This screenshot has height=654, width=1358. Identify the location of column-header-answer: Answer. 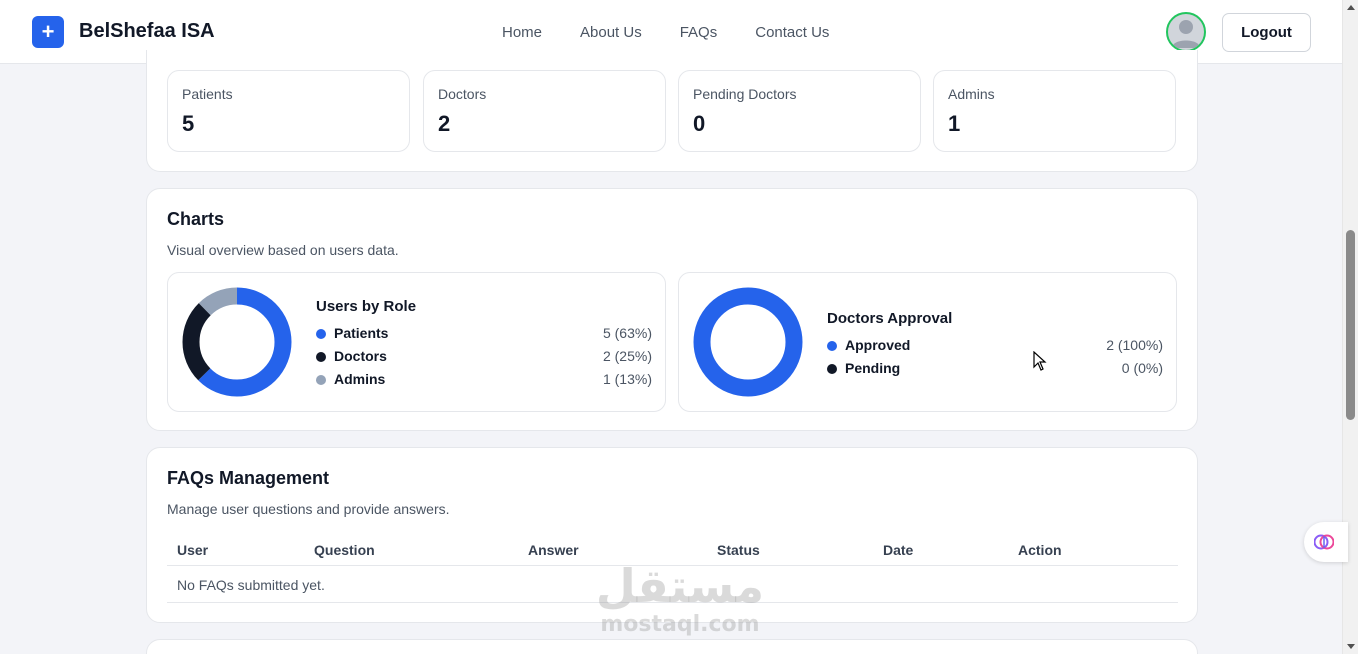
(553, 550).